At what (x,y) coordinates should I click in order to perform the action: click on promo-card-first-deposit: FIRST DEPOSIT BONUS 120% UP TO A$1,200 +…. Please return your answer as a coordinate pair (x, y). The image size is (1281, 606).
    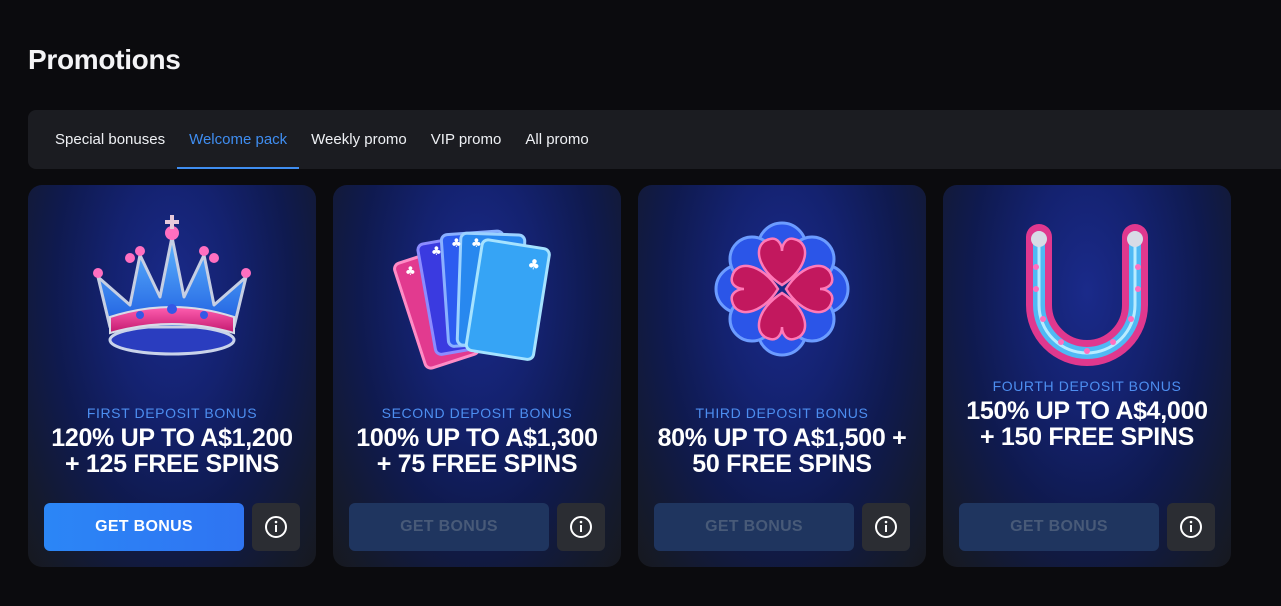
    Looking at the image, I should click on (172, 376).